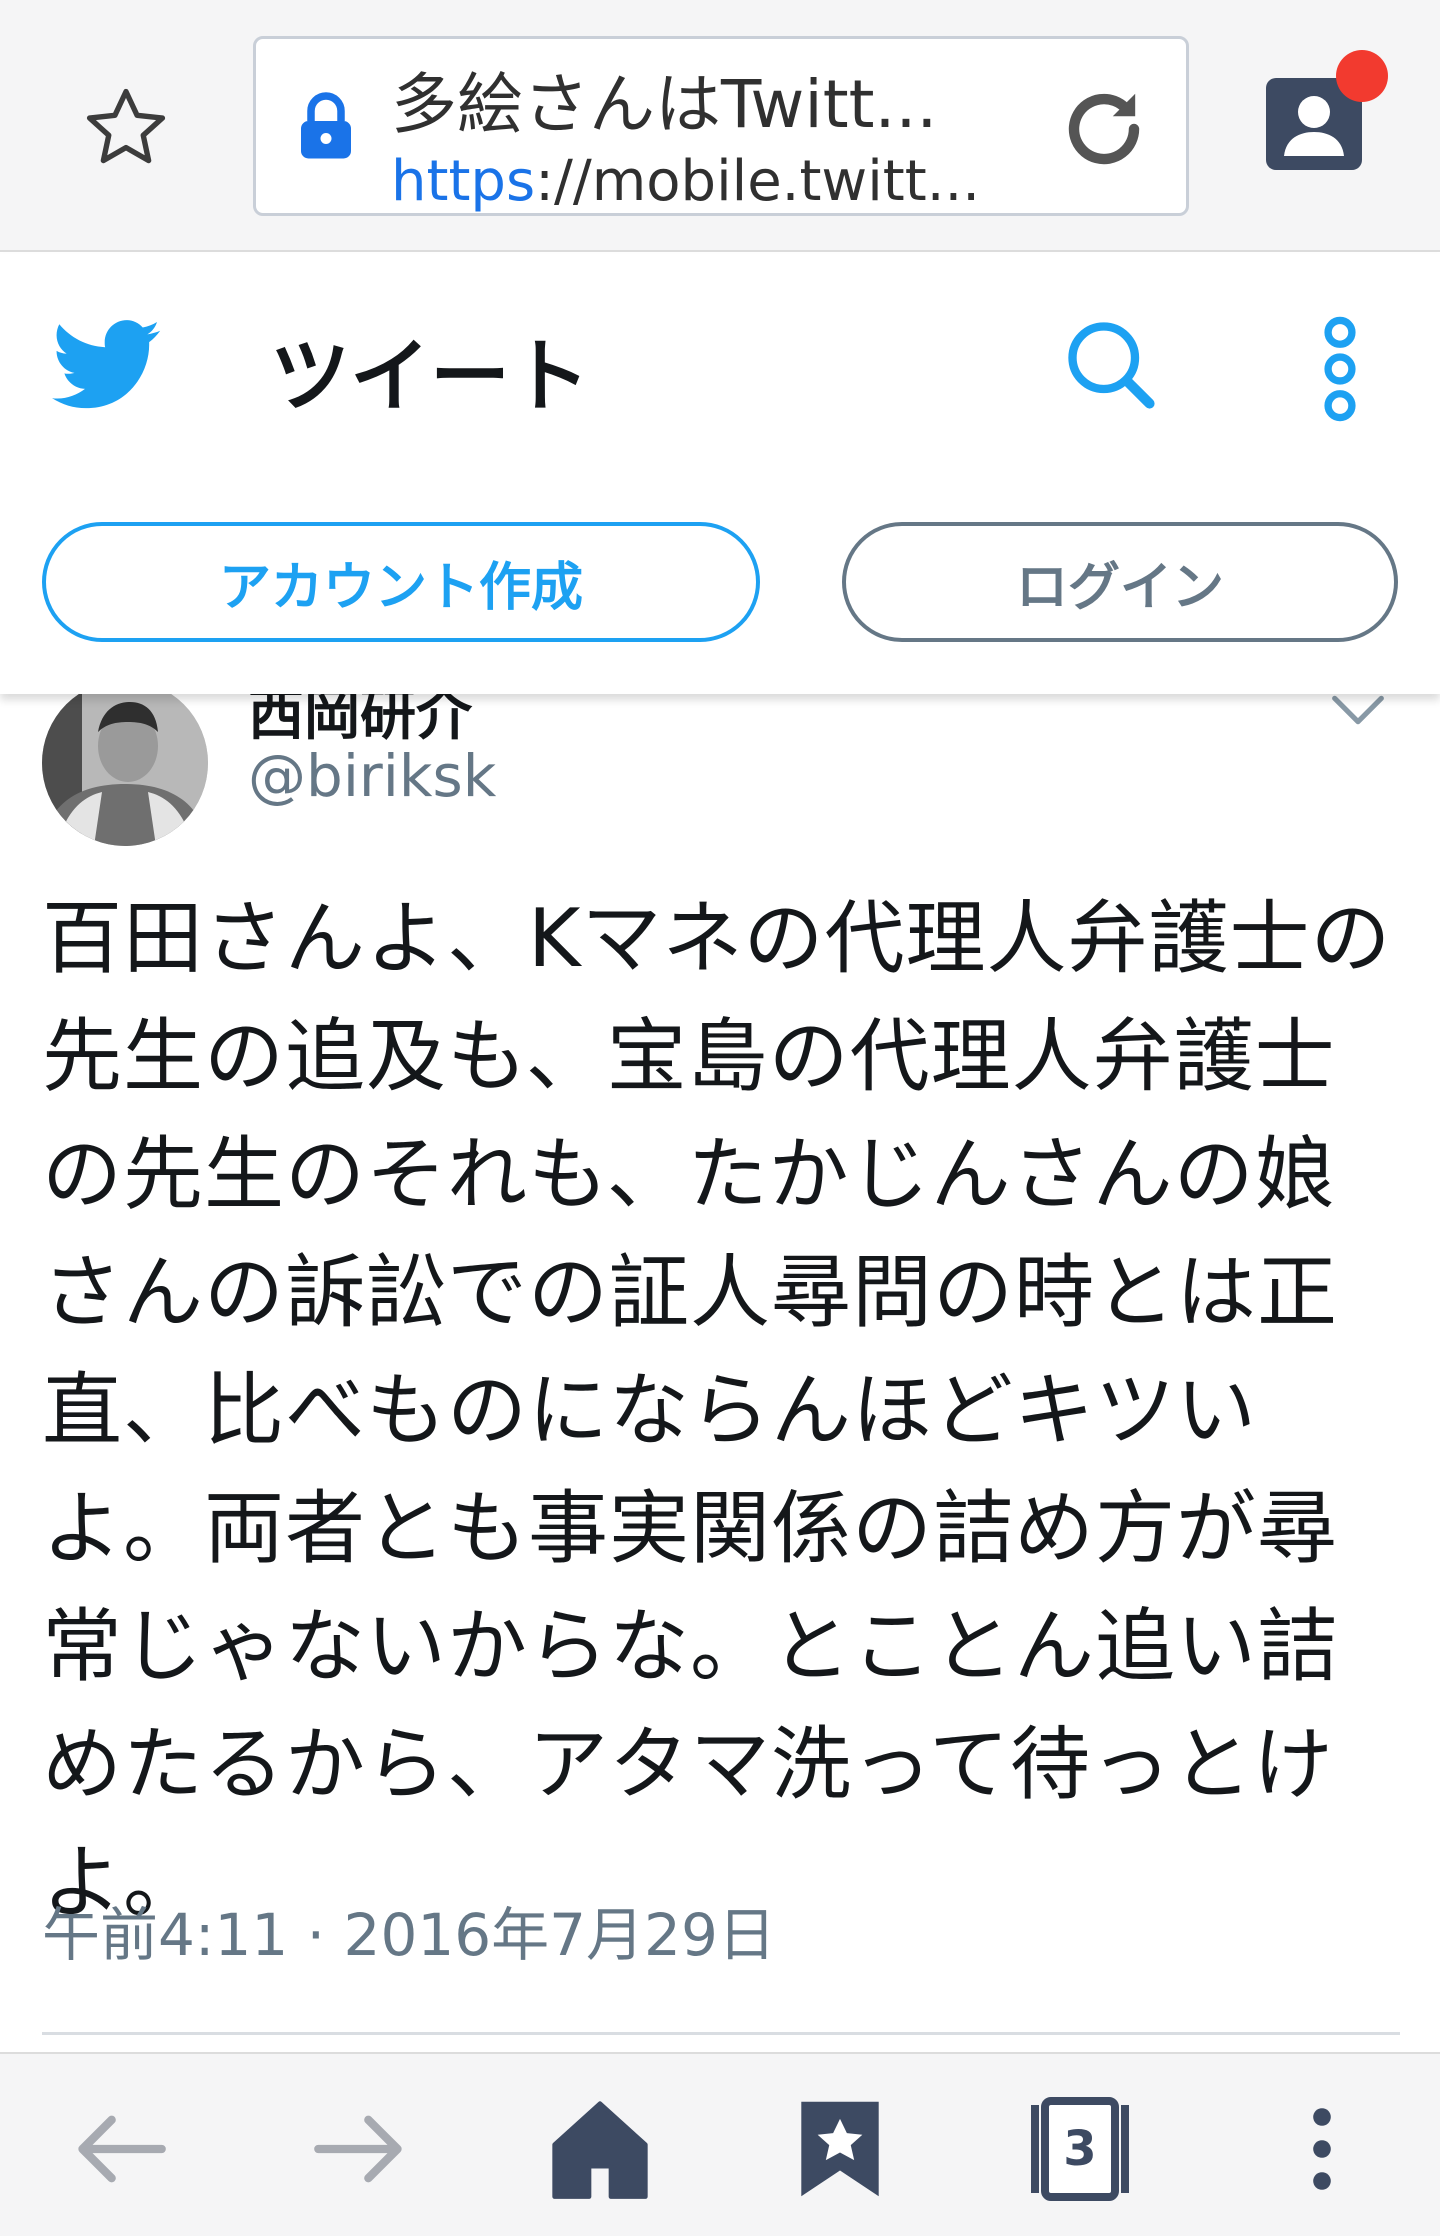  What do you see at coordinates (1362, 76) in the screenshot?
I see `notification-dot` at bounding box center [1362, 76].